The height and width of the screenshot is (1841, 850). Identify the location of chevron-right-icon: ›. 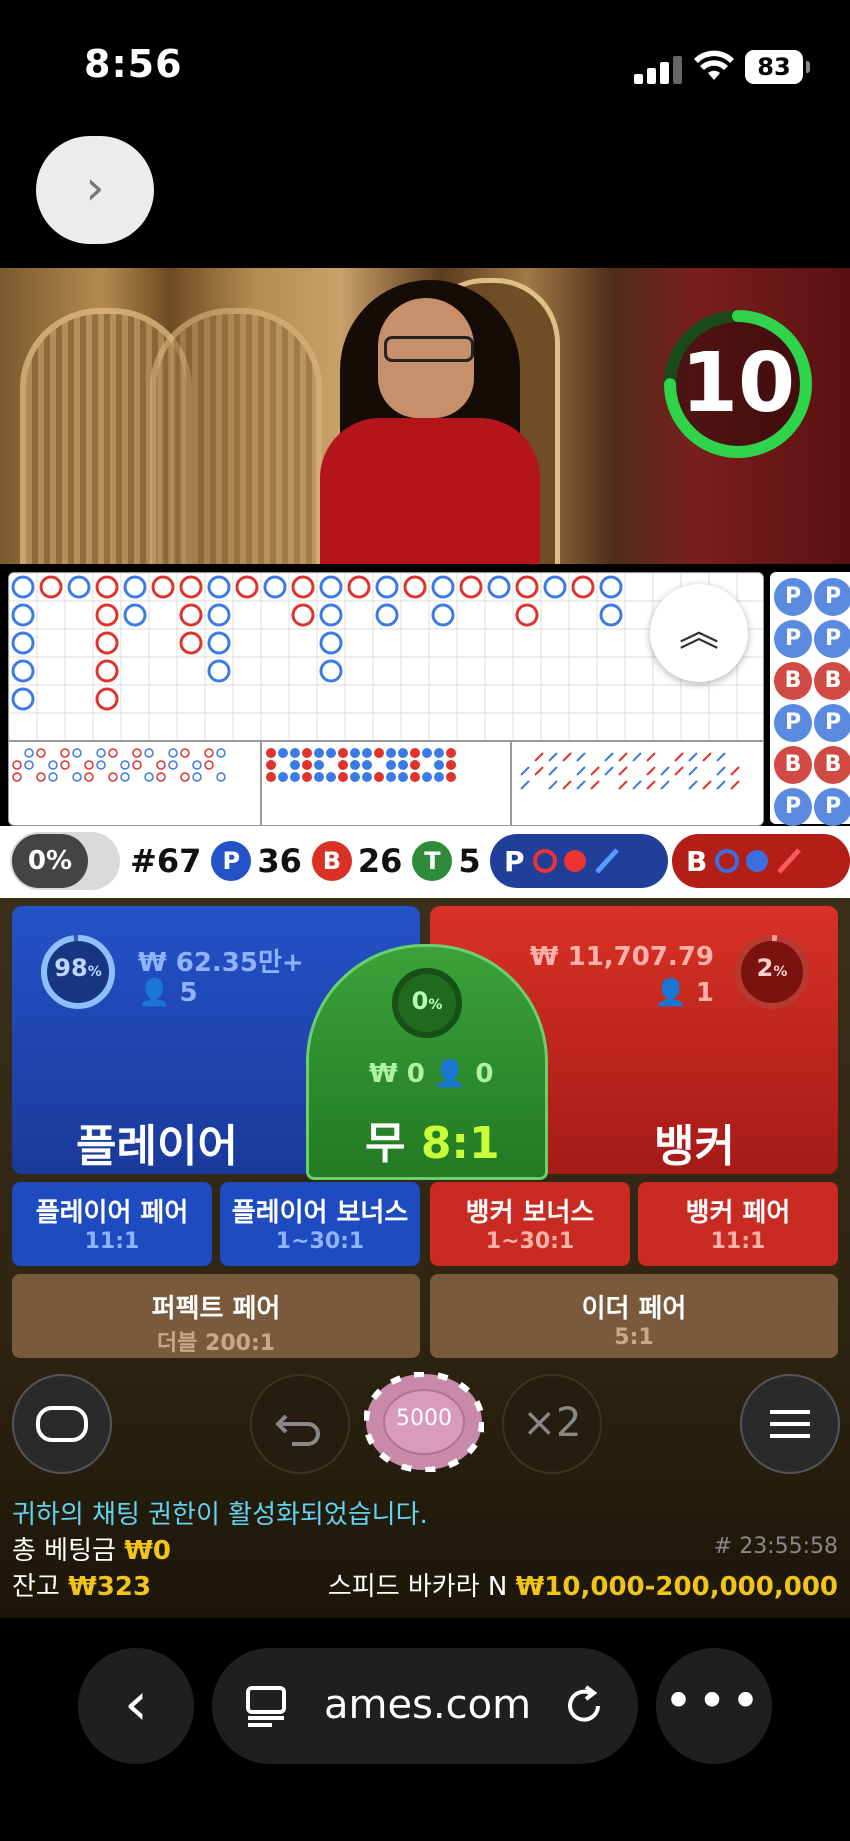
(95, 188).